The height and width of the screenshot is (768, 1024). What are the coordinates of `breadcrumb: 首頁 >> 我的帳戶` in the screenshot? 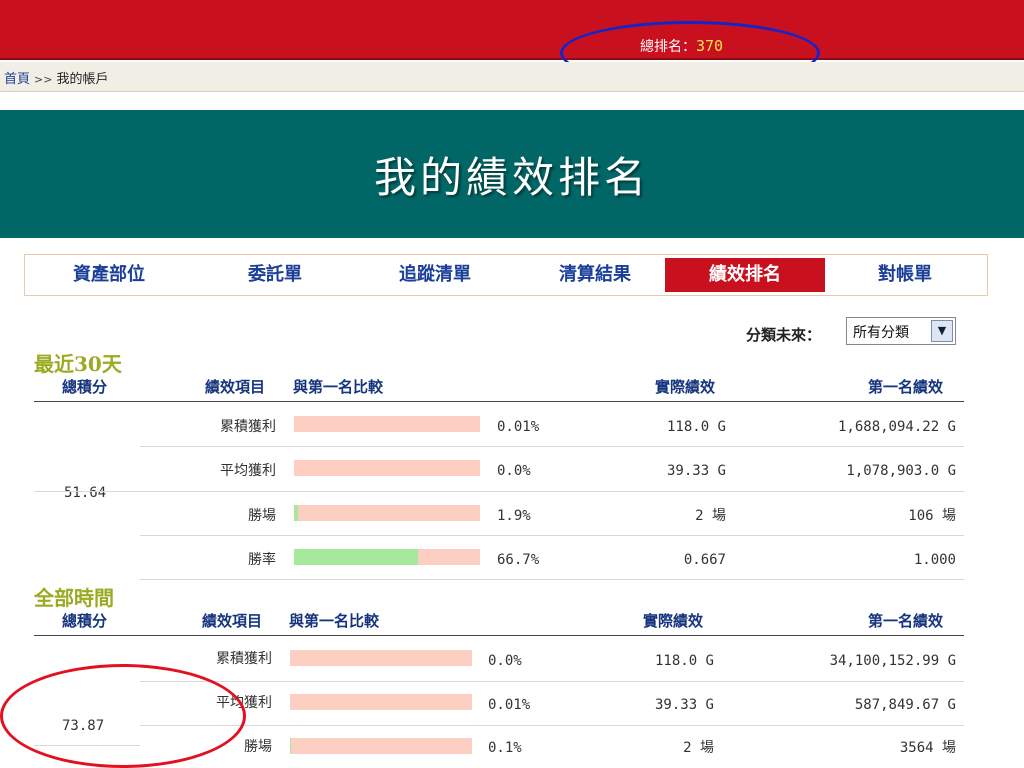 It's located at (512, 77).